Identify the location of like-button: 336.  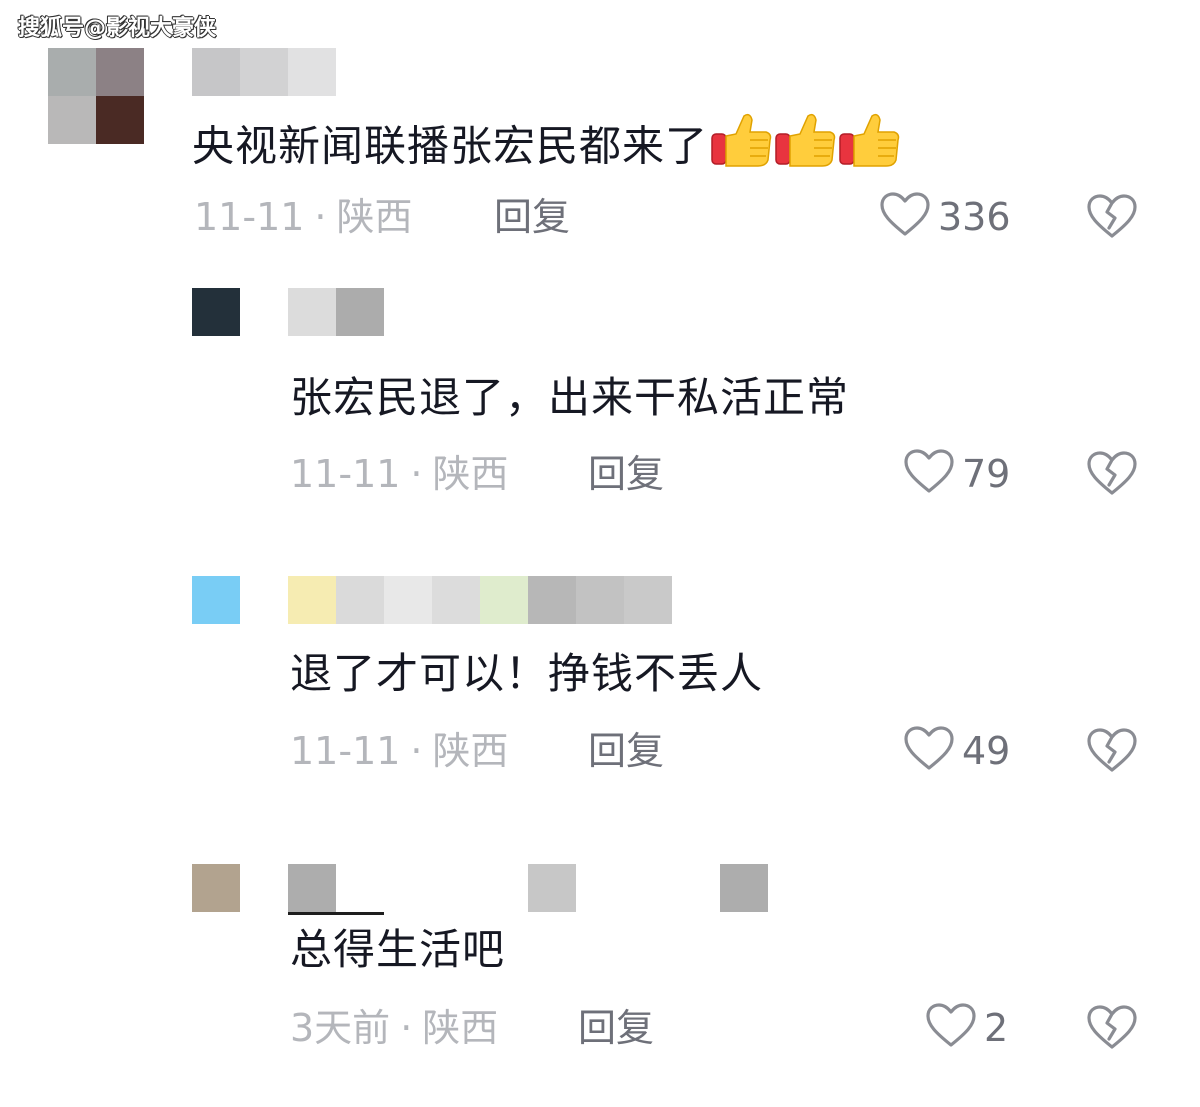
(944, 217).